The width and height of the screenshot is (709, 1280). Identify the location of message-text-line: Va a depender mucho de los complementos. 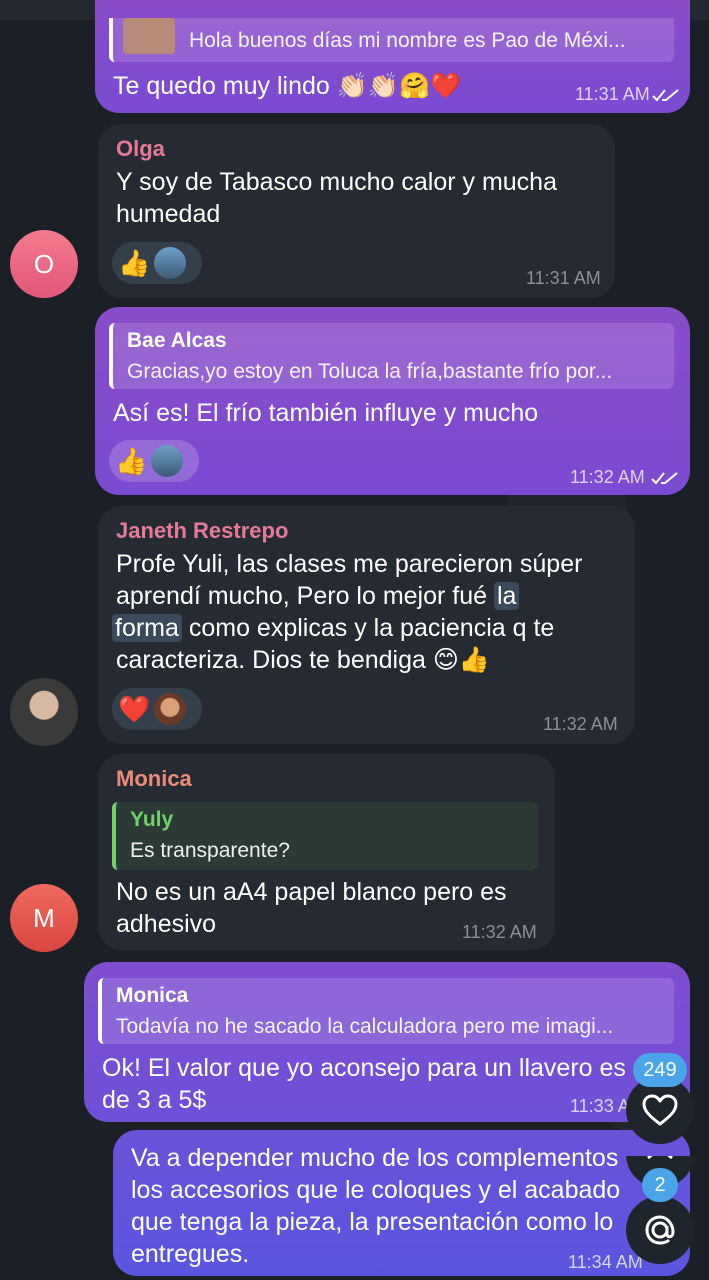
(375, 1158).